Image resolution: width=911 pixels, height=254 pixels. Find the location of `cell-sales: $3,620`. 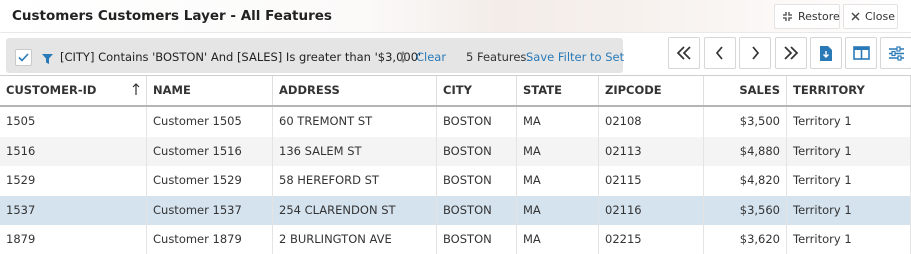

cell-sales: $3,620 is located at coordinates (745, 239).